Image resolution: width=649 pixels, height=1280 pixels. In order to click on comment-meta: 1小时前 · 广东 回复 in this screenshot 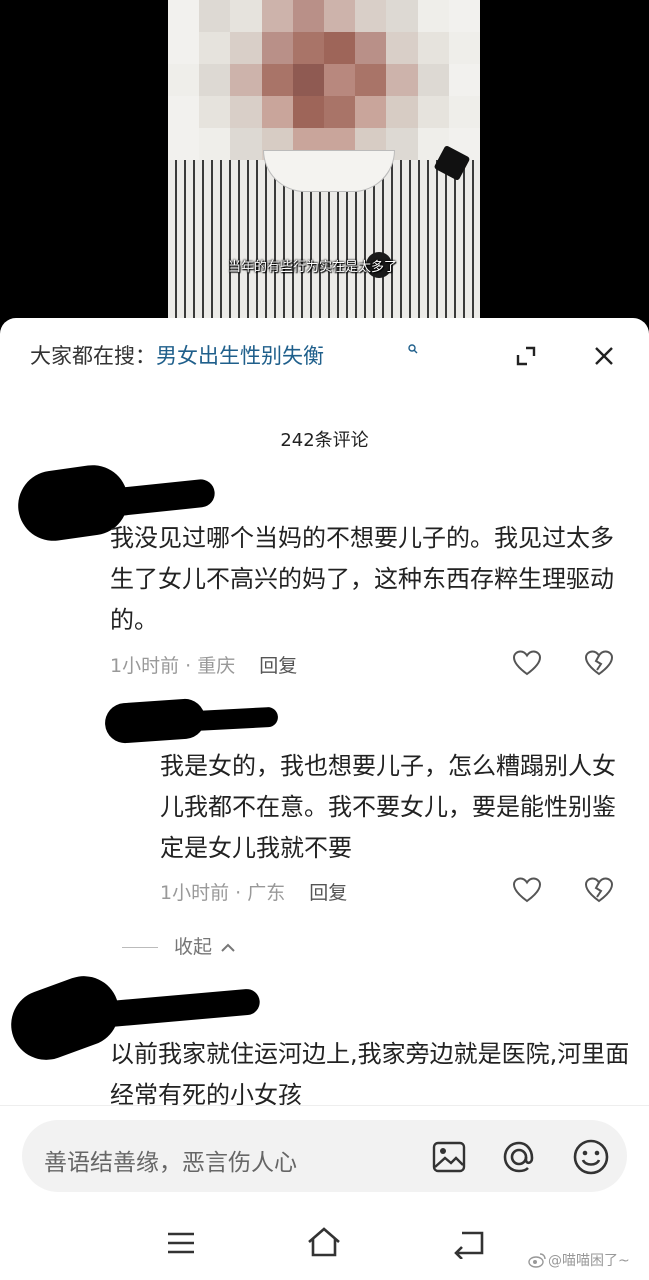, I will do `click(254, 893)`.